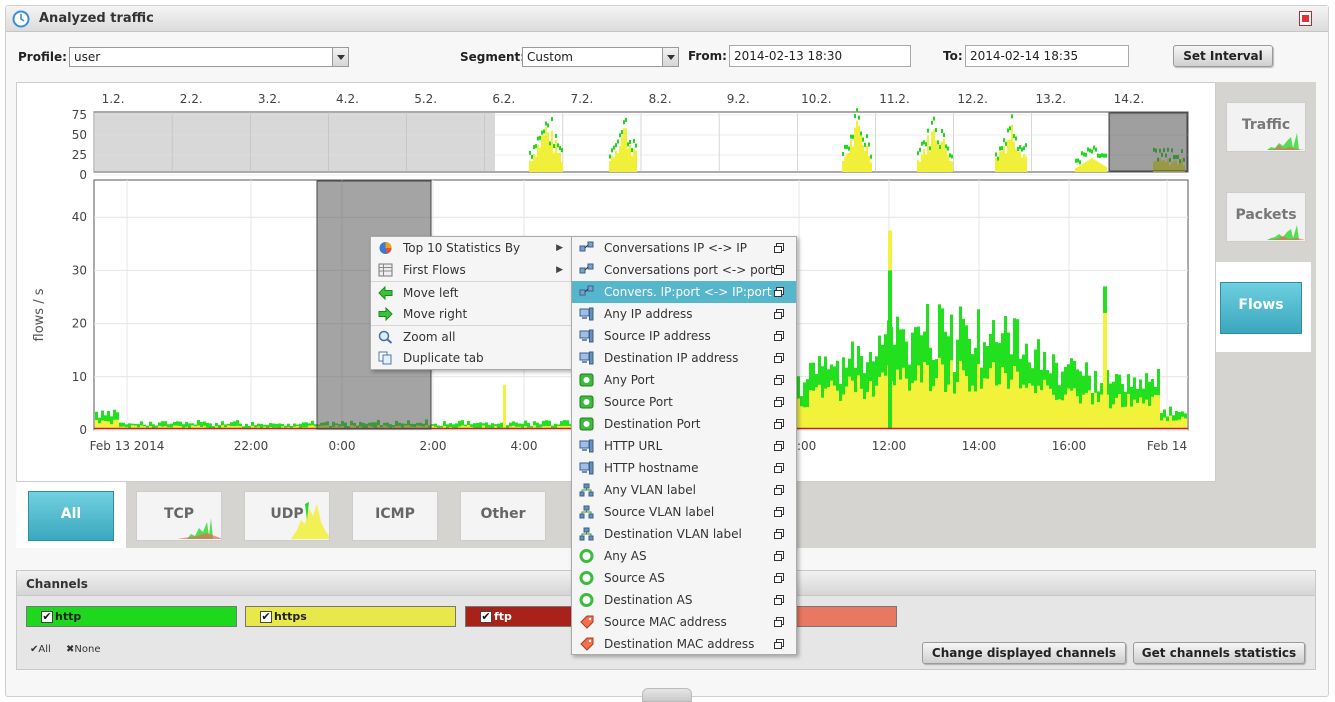 This screenshot has width=1335, height=702. Describe the element at coordinates (684, 534) in the screenshot. I see `submenu-item: Destination VLAN label` at that location.